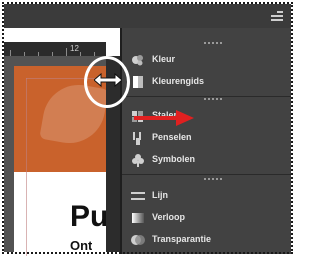 The height and width of the screenshot is (256, 320). Describe the element at coordinates (206, 196) in the screenshot. I see `panel-item-stroke: Lijn` at that location.